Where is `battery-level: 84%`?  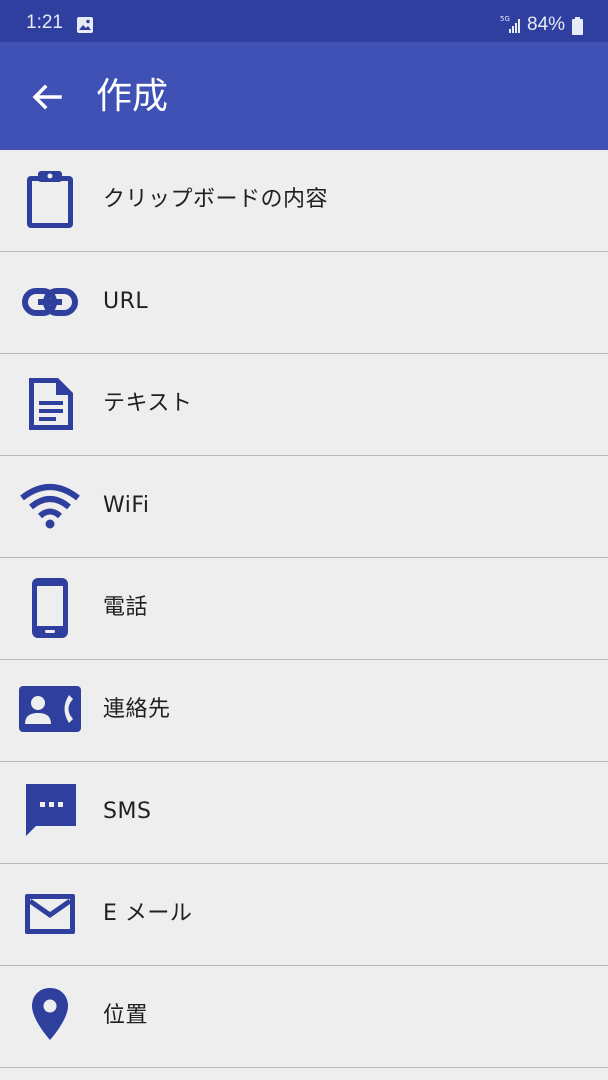
battery-level: 84% is located at coordinates (546, 24).